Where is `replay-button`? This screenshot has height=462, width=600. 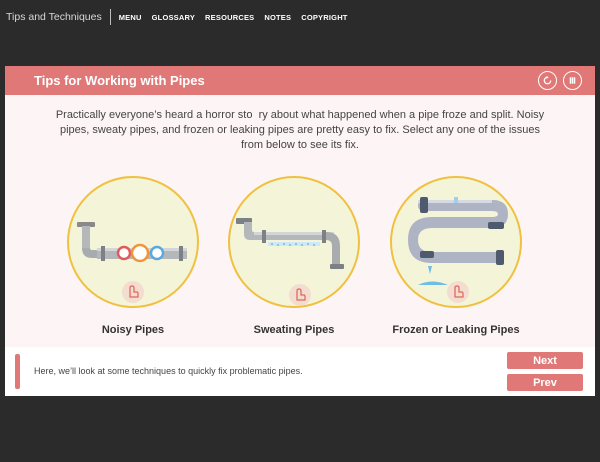 replay-button is located at coordinates (547, 80).